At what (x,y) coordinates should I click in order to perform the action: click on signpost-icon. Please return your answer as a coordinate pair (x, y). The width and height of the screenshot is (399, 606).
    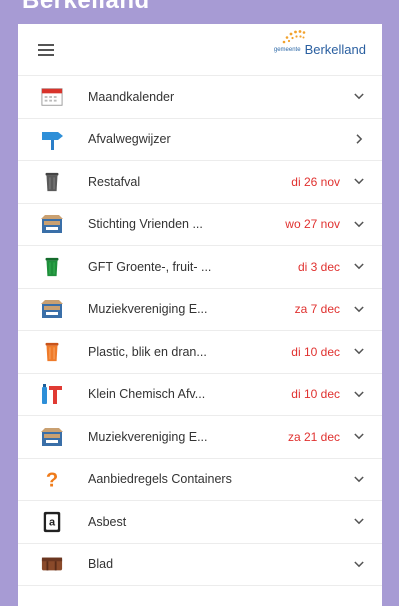
    Looking at the image, I should click on (52, 139).